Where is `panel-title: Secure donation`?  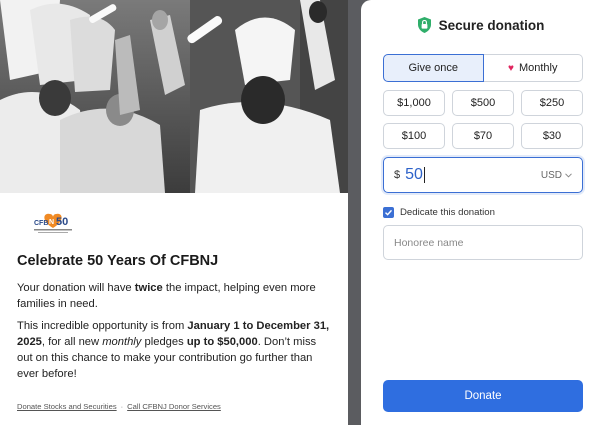 panel-title: Secure donation is located at coordinates (491, 25).